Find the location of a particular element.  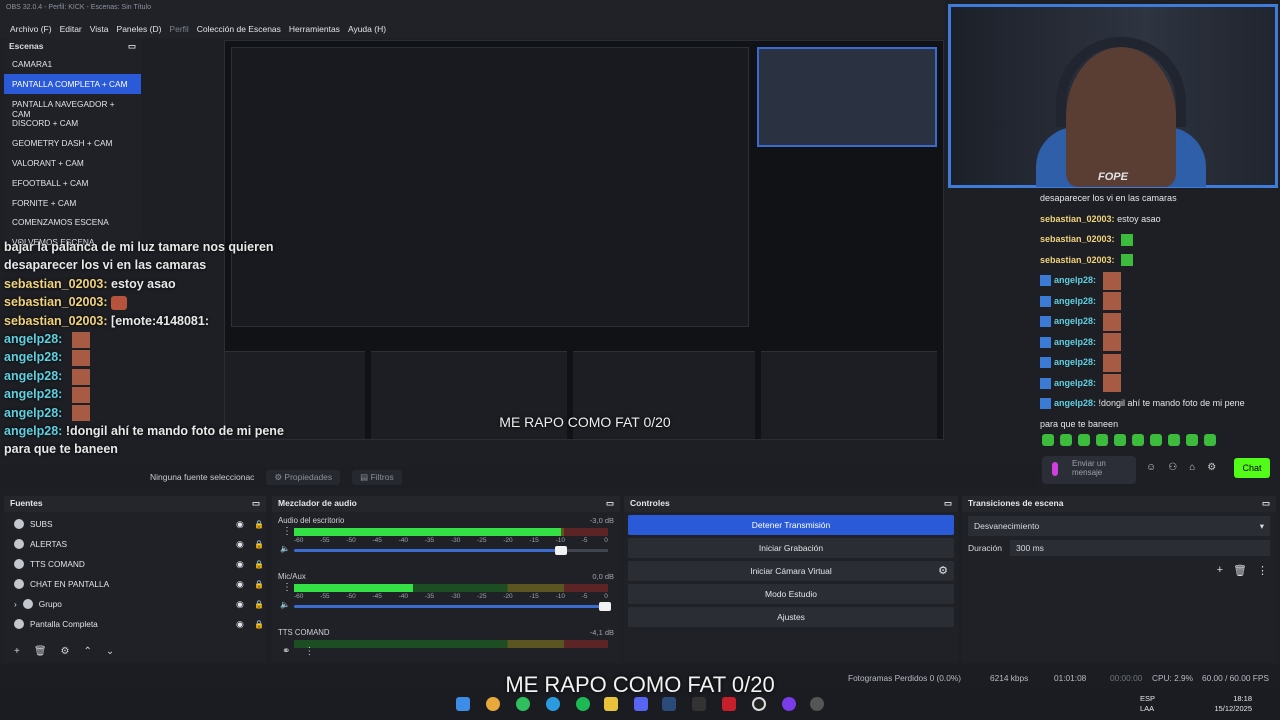

obs-icon is located at coordinates (759, 704).